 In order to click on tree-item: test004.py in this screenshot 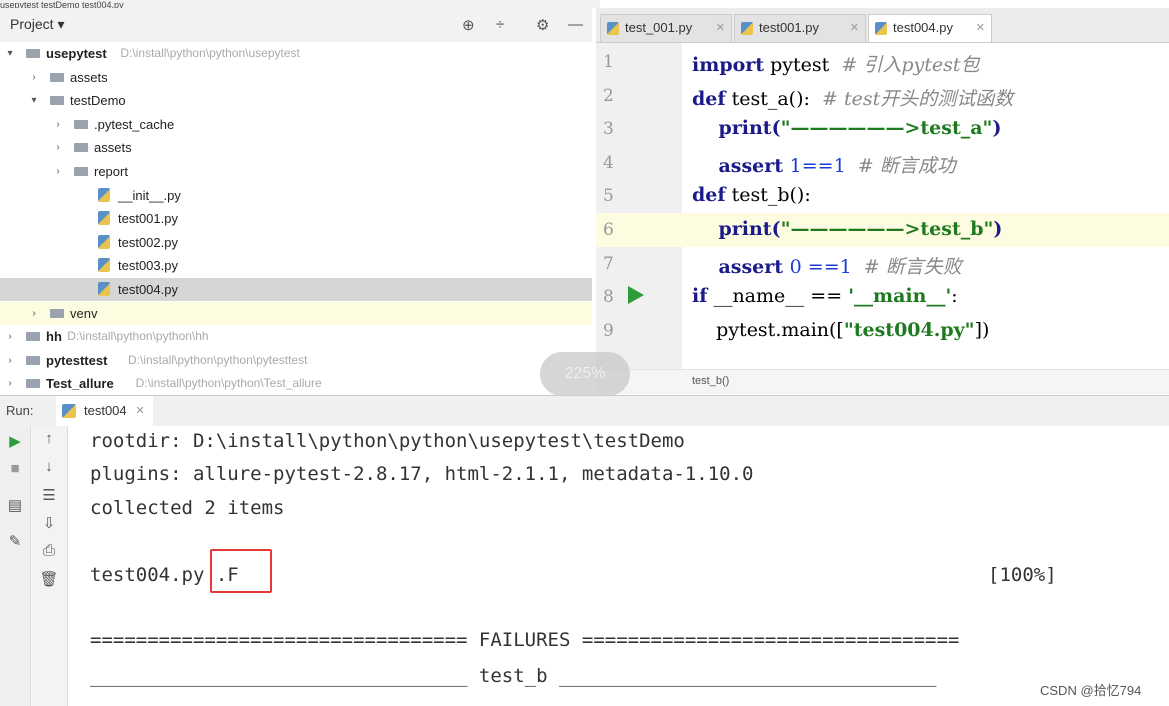, I will do `click(296, 289)`.